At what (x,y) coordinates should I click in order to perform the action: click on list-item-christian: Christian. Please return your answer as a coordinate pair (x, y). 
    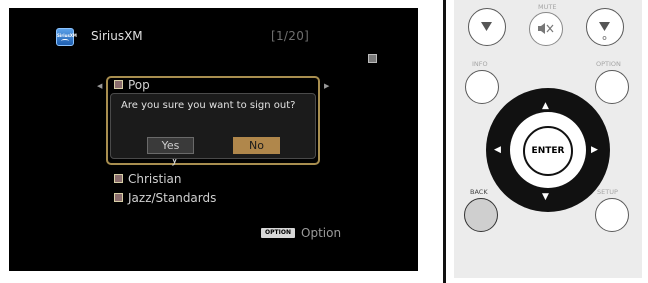
    Looking at the image, I should click on (148, 179).